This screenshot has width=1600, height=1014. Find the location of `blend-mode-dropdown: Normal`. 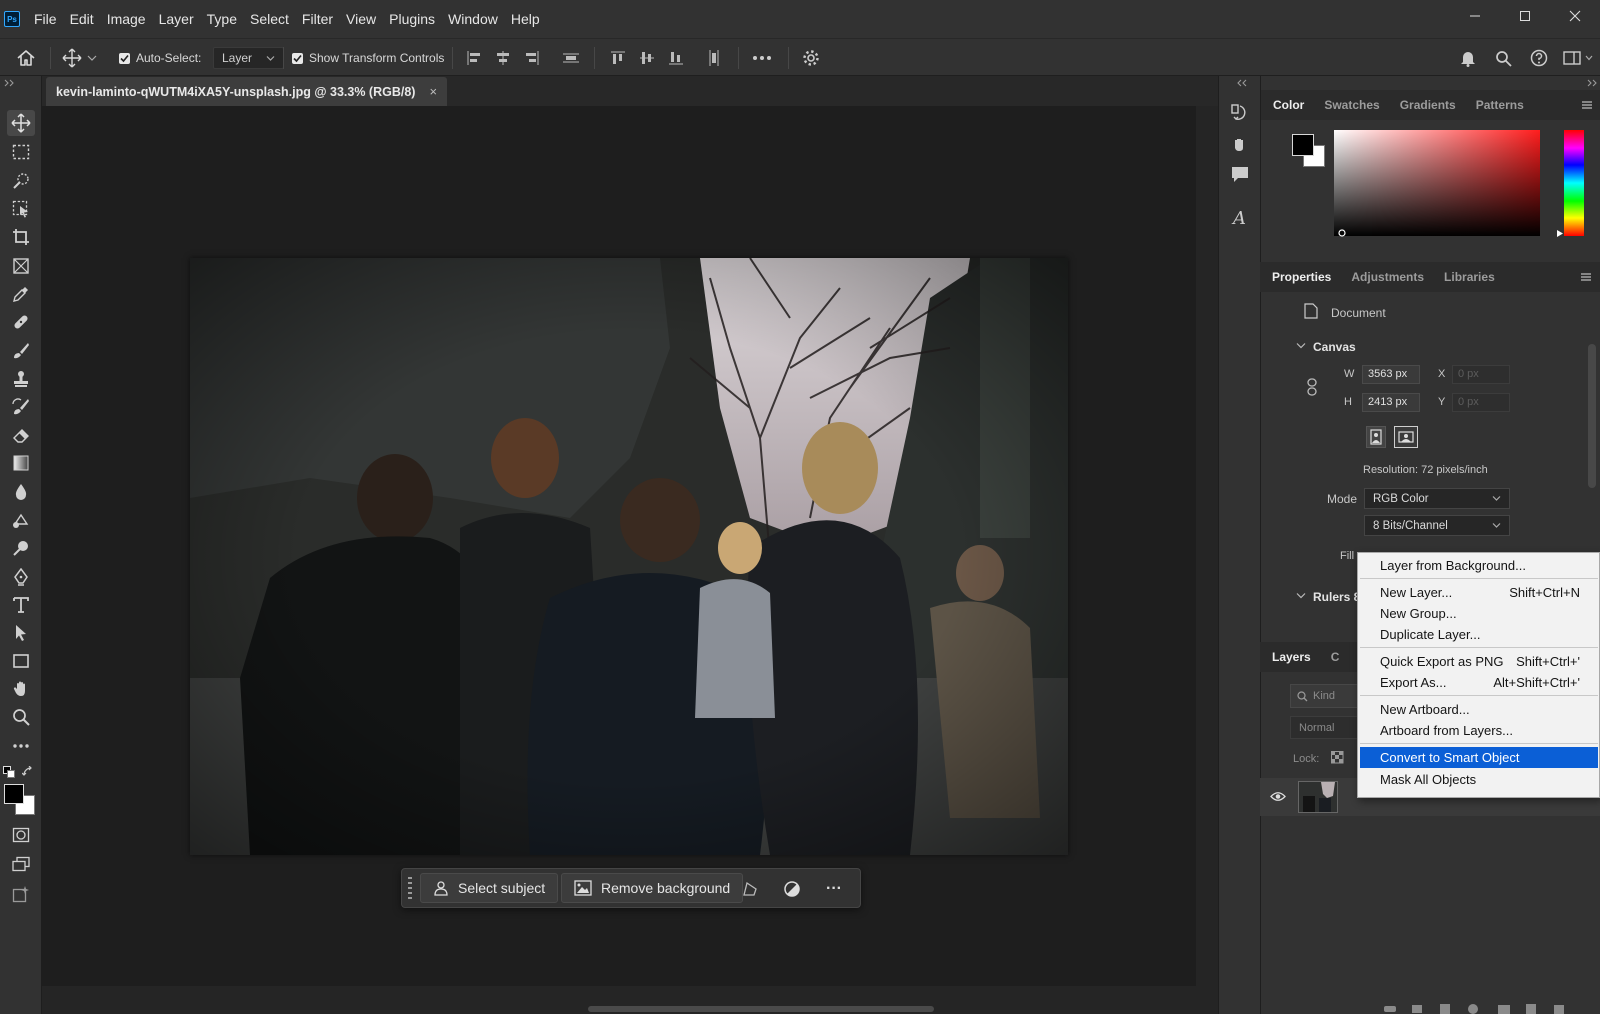

blend-mode-dropdown: Normal is located at coordinates (1325, 727).